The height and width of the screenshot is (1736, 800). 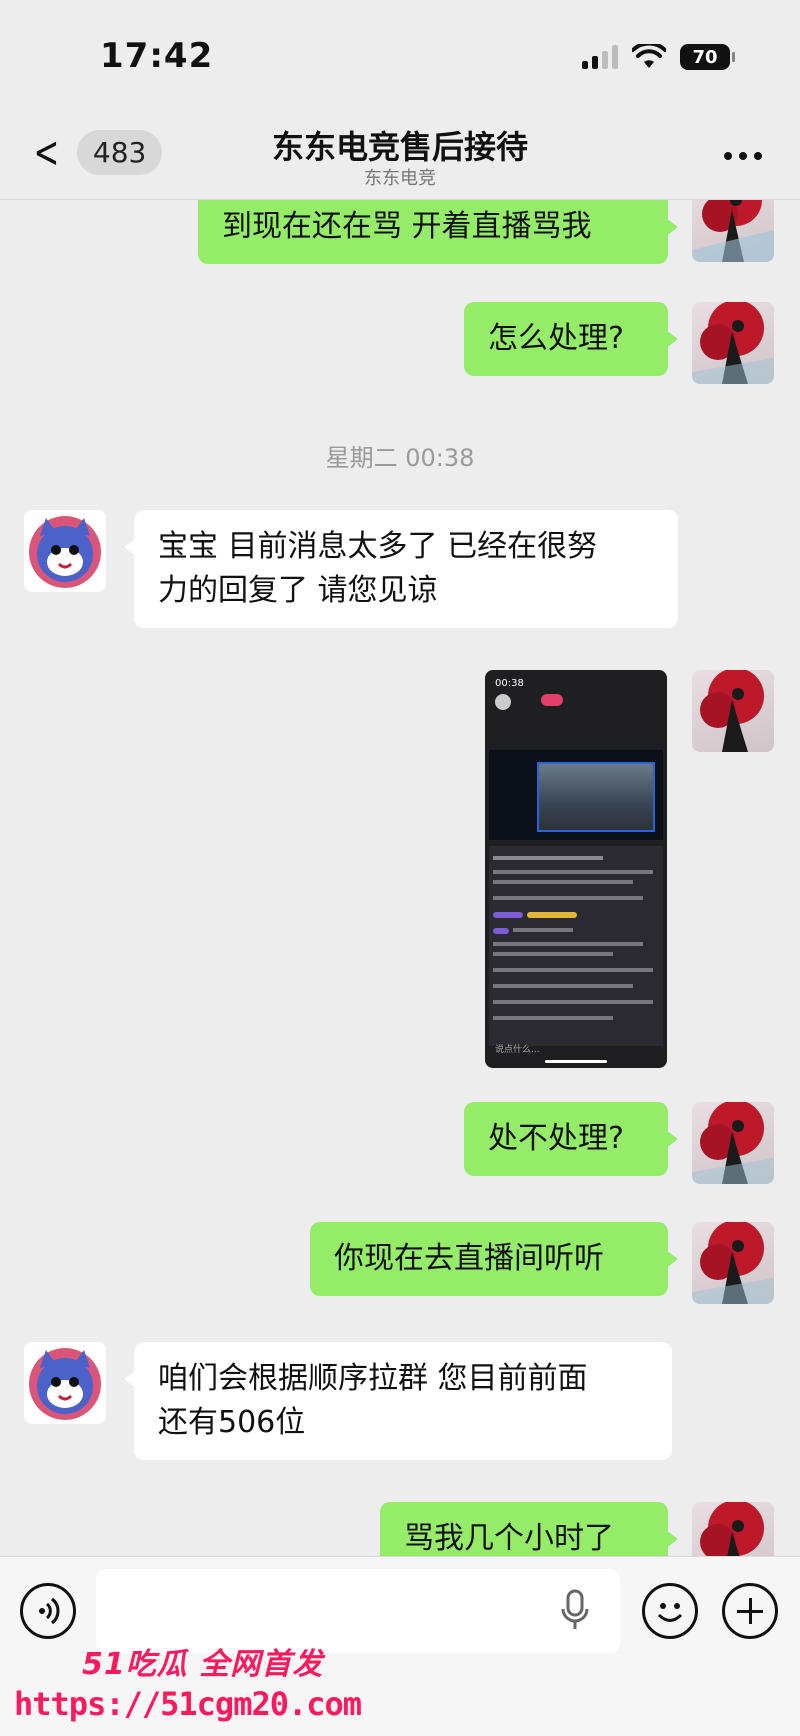 What do you see at coordinates (232, 1422) in the screenshot?
I see `message-line: 还有506位` at bounding box center [232, 1422].